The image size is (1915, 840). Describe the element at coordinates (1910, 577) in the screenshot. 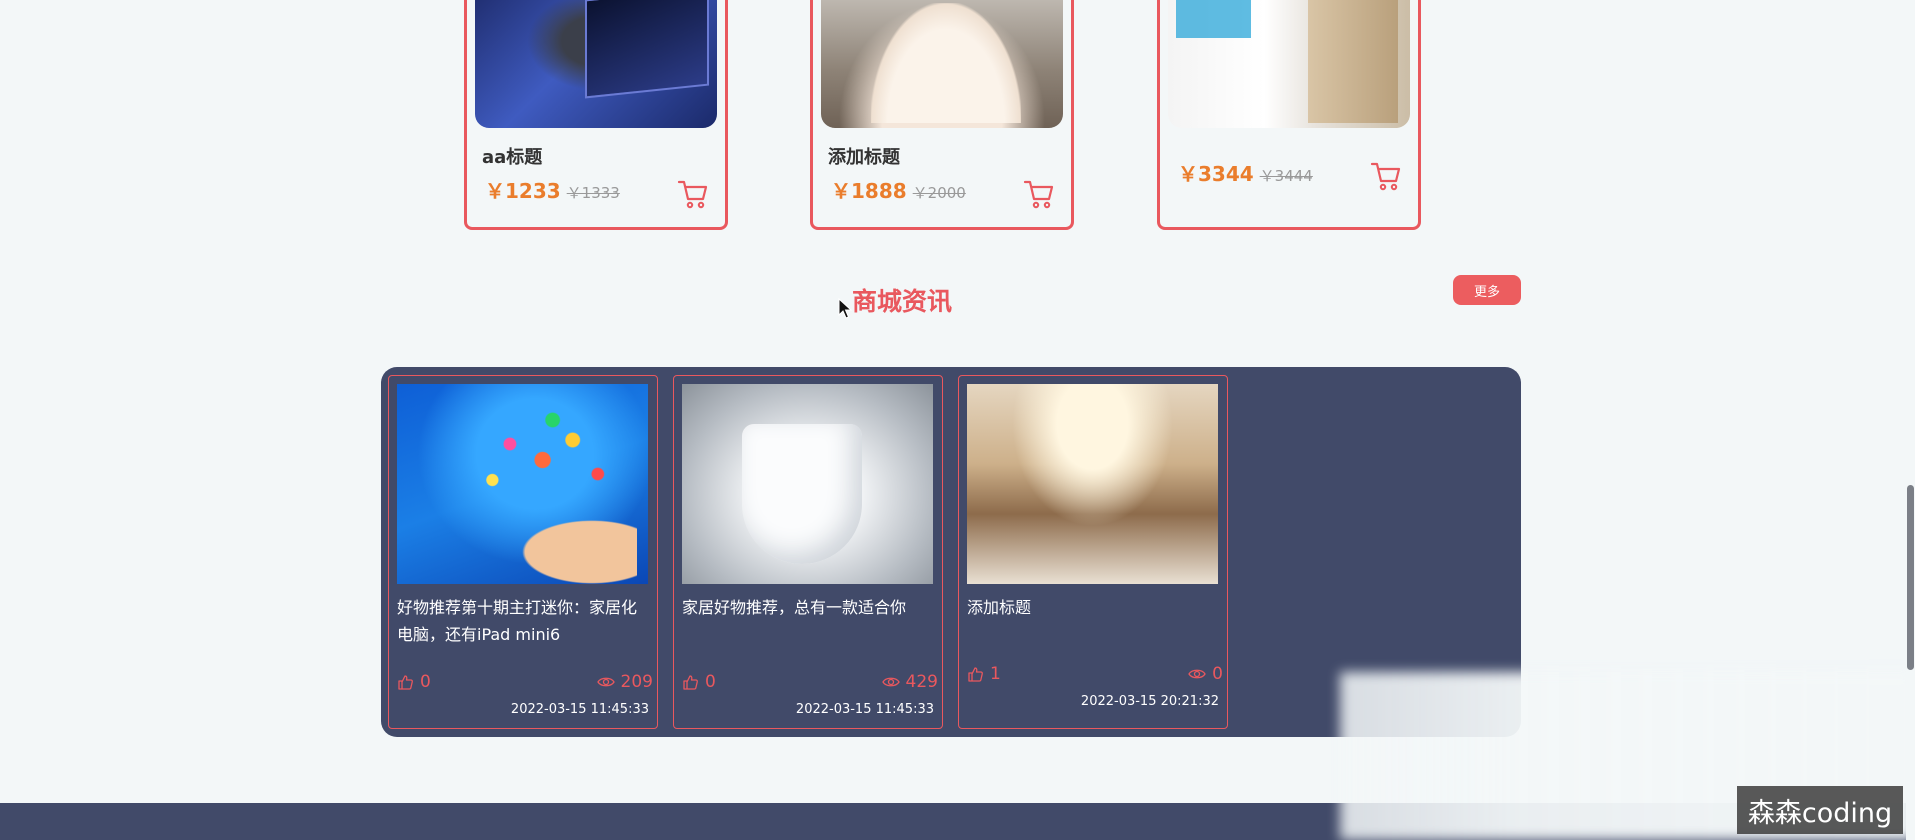

I see `scrollbar-thumb` at that location.